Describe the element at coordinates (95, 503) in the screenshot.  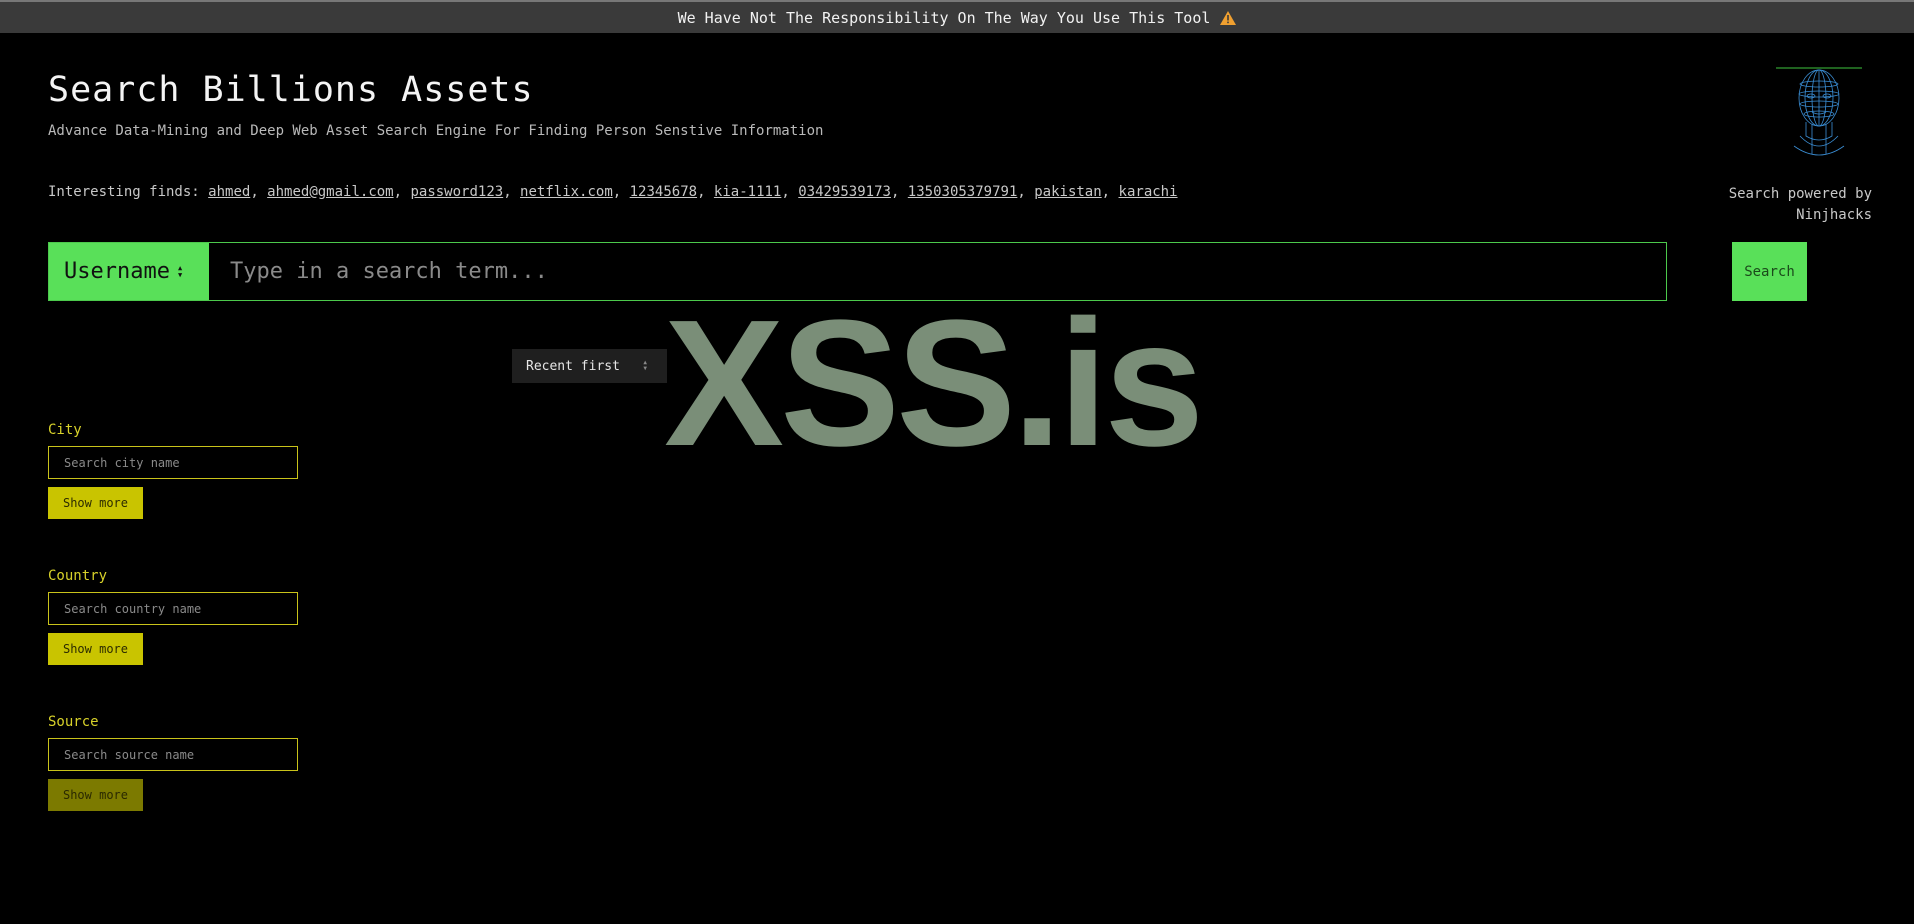
I see `city-show-more-button: Show more` at that location.